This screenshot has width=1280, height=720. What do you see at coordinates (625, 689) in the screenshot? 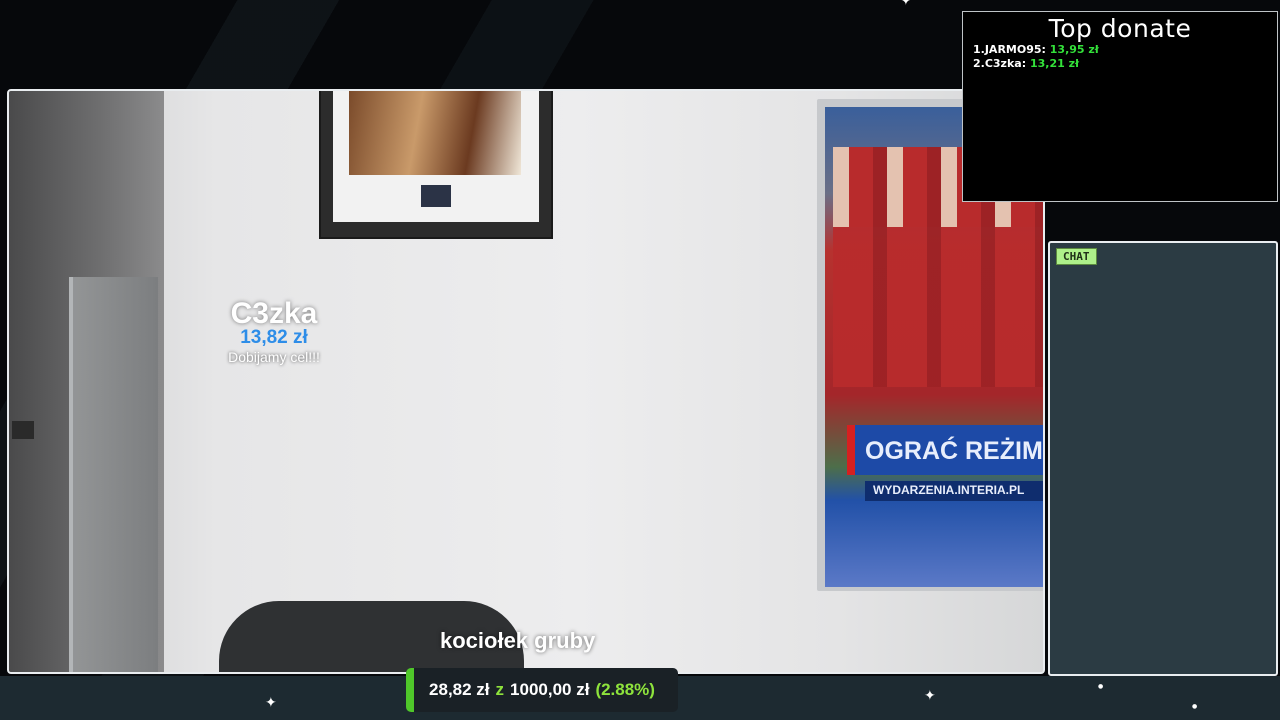
I see `goal-percent: (2.88%)` at bounding box center [625, 689].